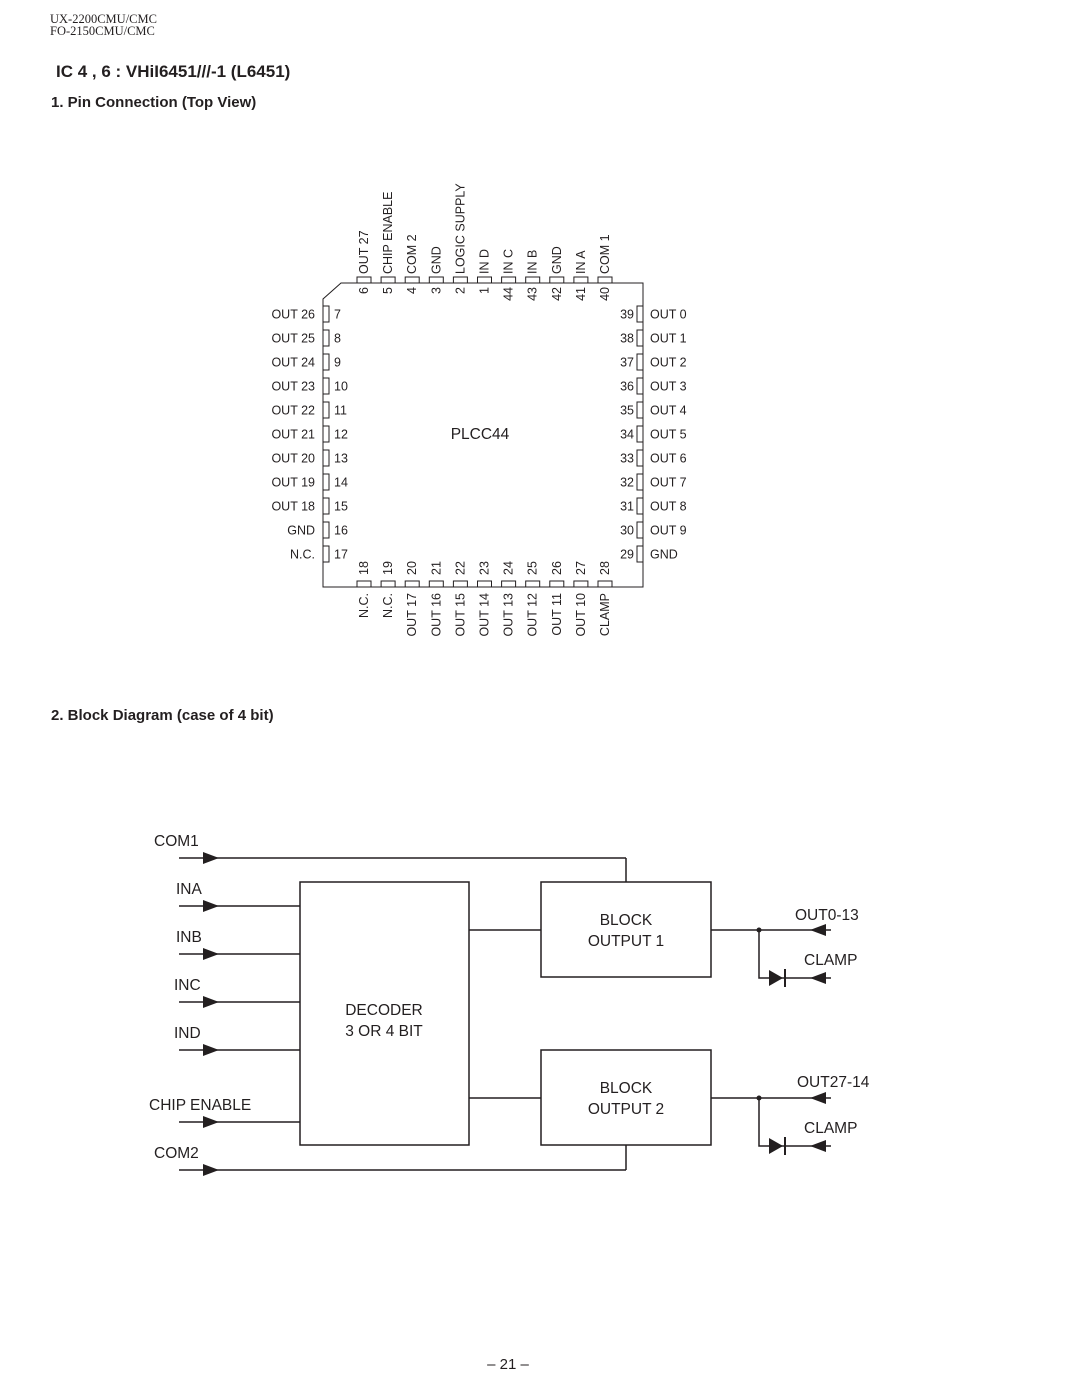 The width and height of the screenshot is (1080, 1397). I want to click on left-pin-name: OUT 22, so click(293, 411).